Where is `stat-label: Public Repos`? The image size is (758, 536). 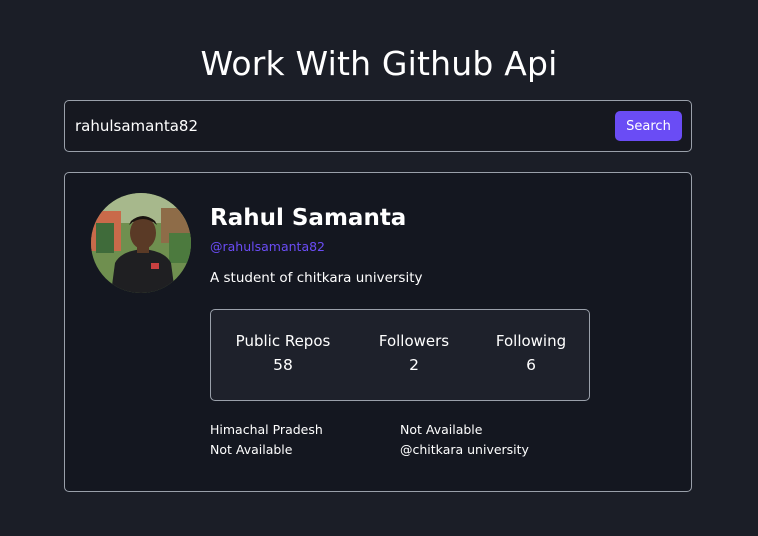
stat-label: Public Repos is located at coordinates (283, 341).